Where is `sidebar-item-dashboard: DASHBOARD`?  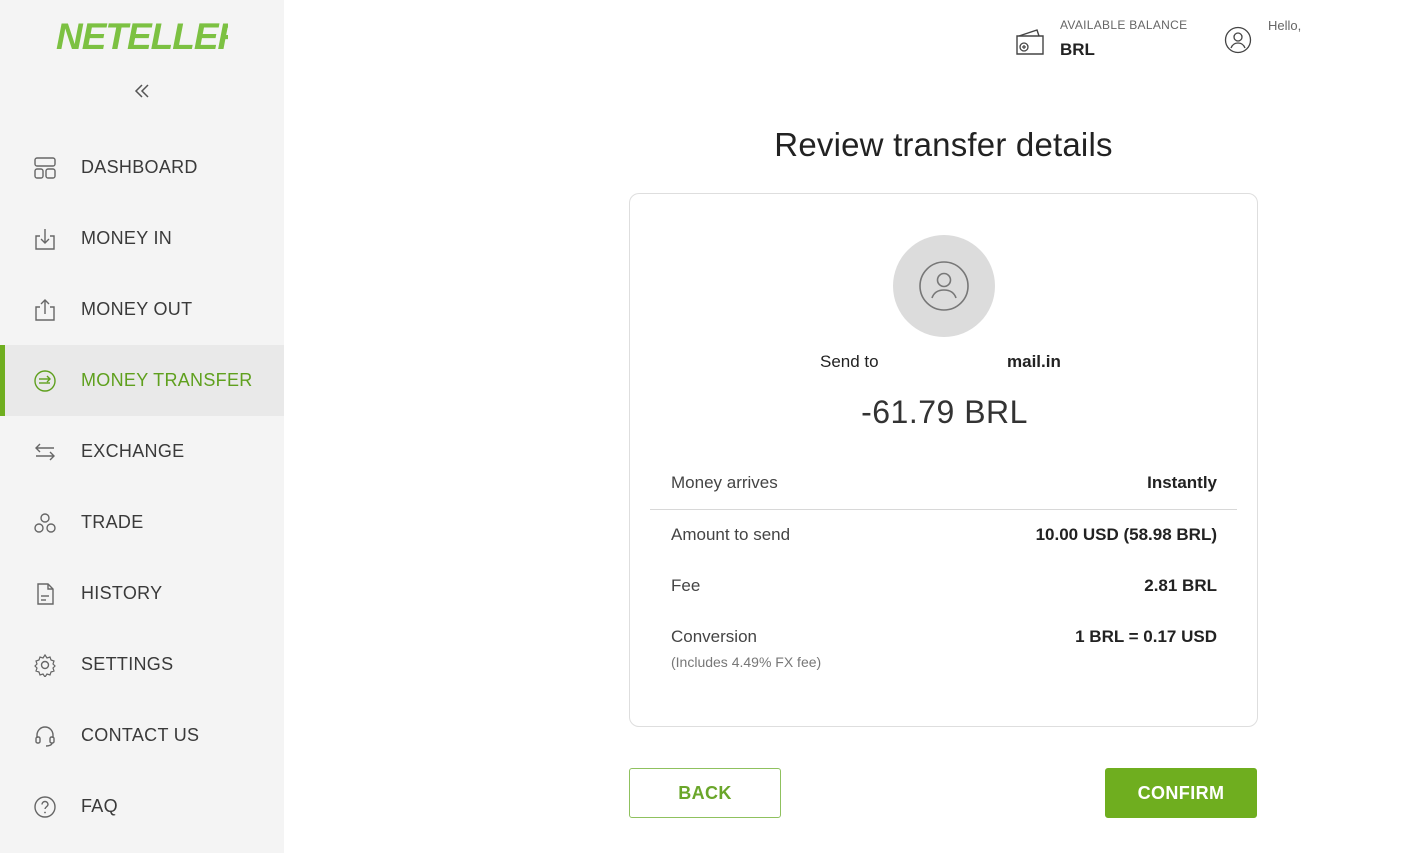 sidebar-item-dashboard: DASHBOARD is located at coordinates (142, 167).